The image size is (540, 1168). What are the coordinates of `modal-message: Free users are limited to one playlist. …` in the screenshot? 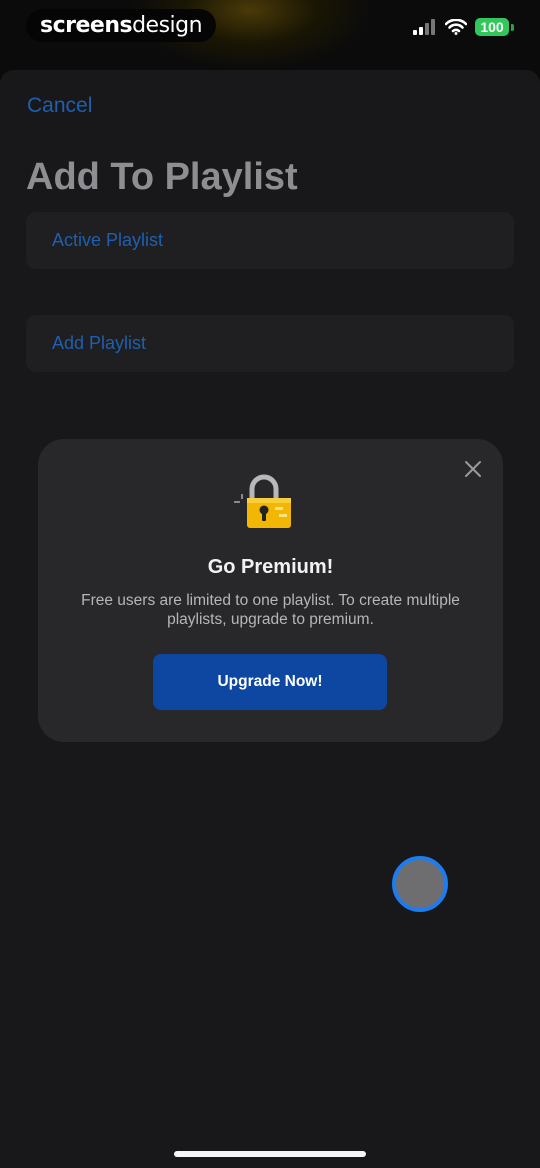 It's located at (270, 610).